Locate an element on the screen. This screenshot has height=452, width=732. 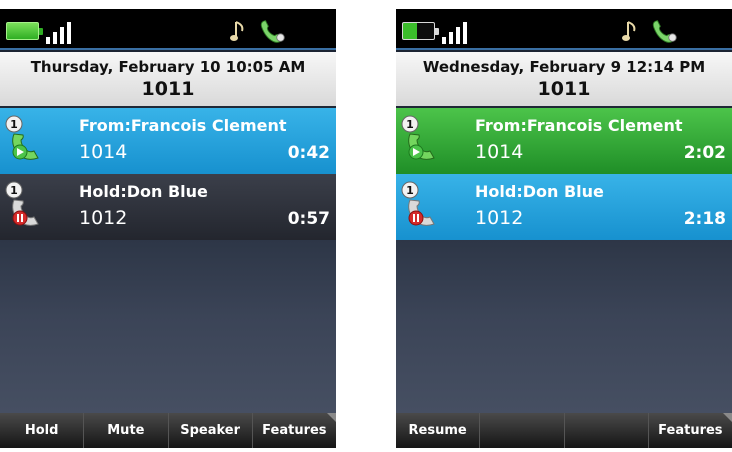
date-header: Wednesday, February 9 12:14 PM 1011 is located at coordinates (564, 79).